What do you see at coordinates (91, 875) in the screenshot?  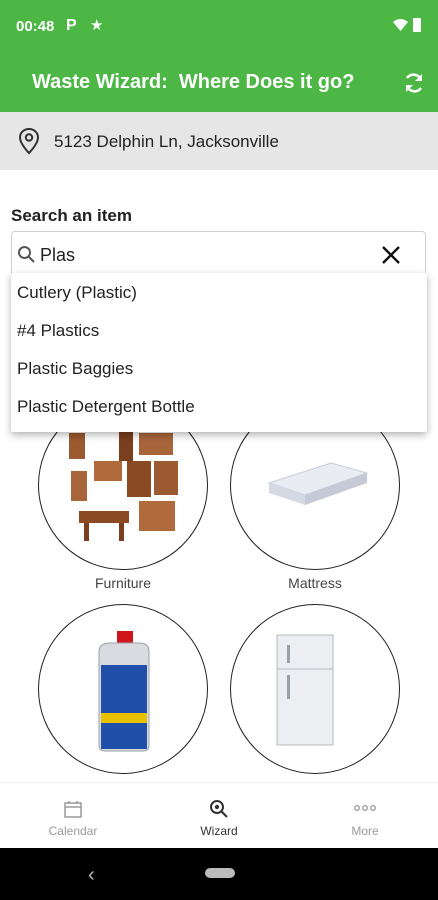 I see `back-icon: ‹` at bounding box center [91, 875].